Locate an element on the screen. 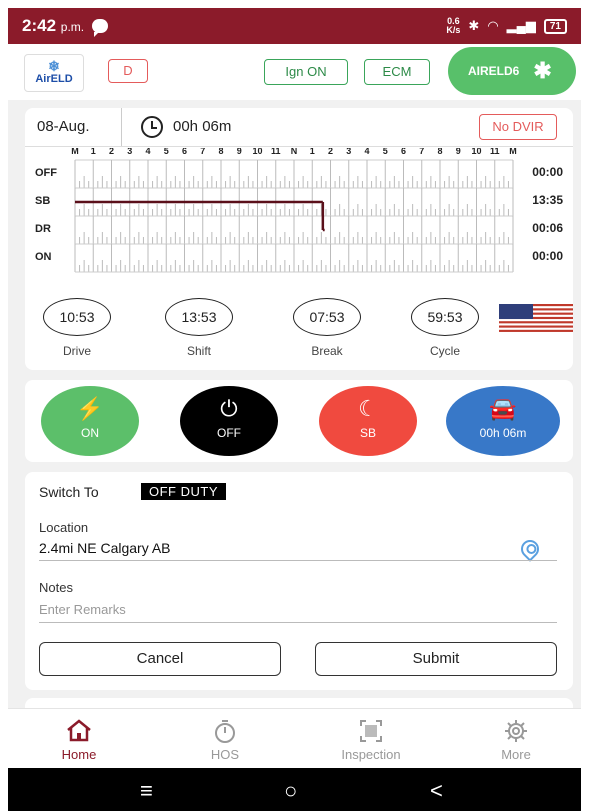 This screenshot has width=589, height=811. notes-label: Notes is located at coordinates (56, 587).